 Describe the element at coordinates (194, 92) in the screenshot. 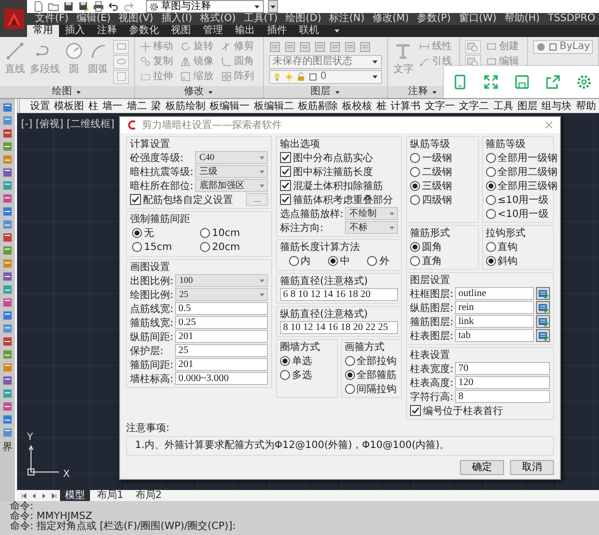

I see `panel-title: 修改` at that location.